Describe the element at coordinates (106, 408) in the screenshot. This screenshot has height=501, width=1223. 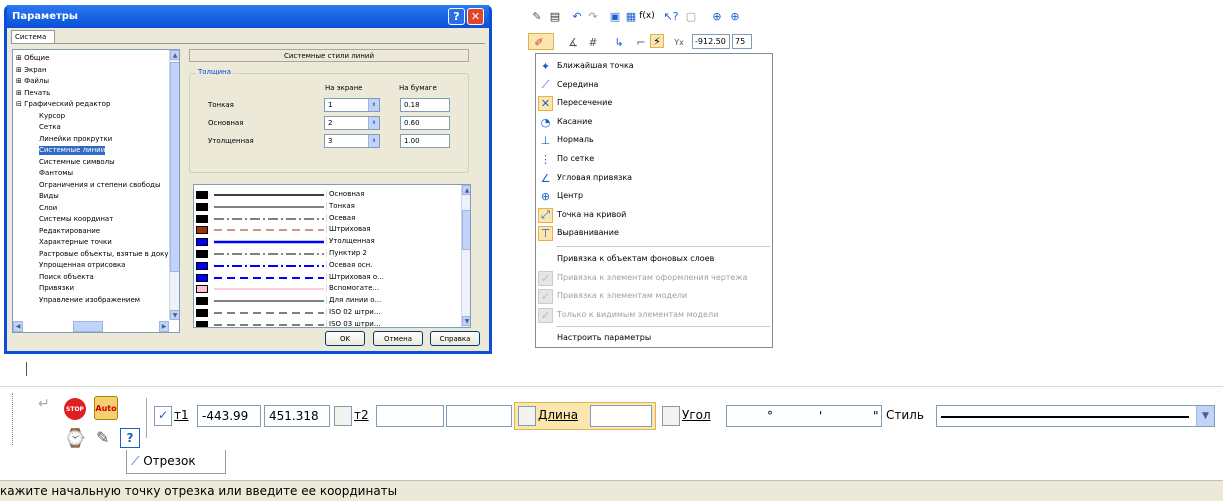
I see `auto-button: Auto` at that location.